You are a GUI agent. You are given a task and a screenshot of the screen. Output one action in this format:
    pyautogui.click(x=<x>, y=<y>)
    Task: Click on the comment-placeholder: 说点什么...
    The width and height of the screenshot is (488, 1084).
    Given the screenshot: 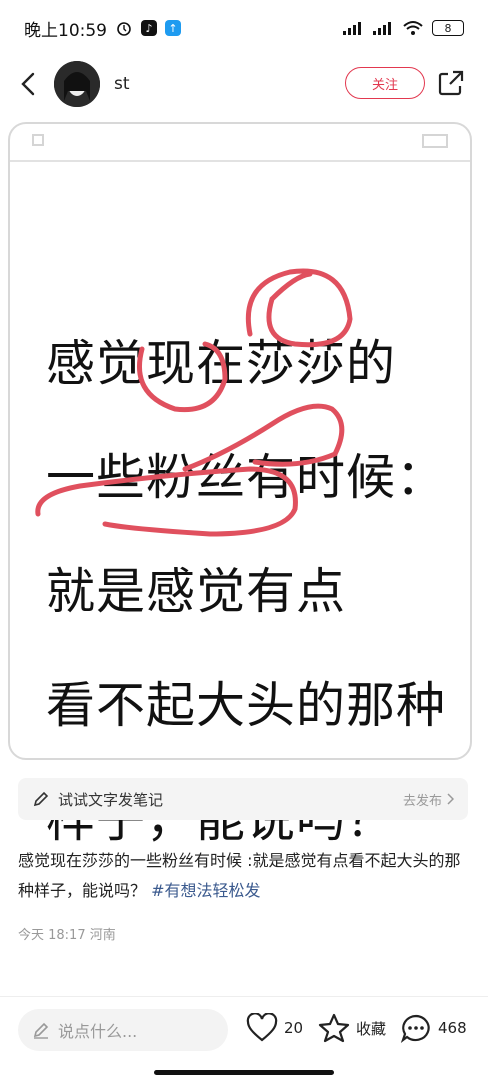 What is the action you would take?
    pyautogui.click(x=98, y=1031)
    